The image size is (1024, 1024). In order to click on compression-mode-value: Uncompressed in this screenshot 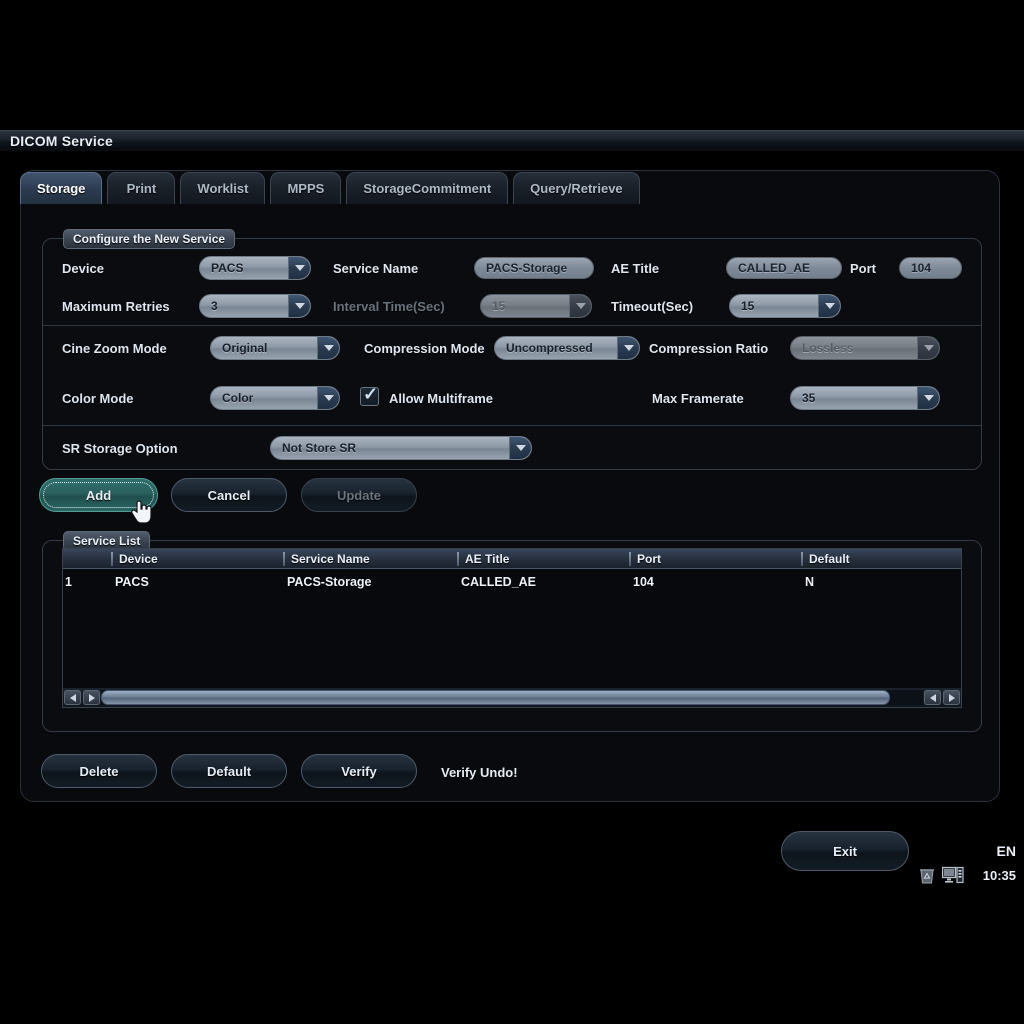, I will do `click(549, 348)`.